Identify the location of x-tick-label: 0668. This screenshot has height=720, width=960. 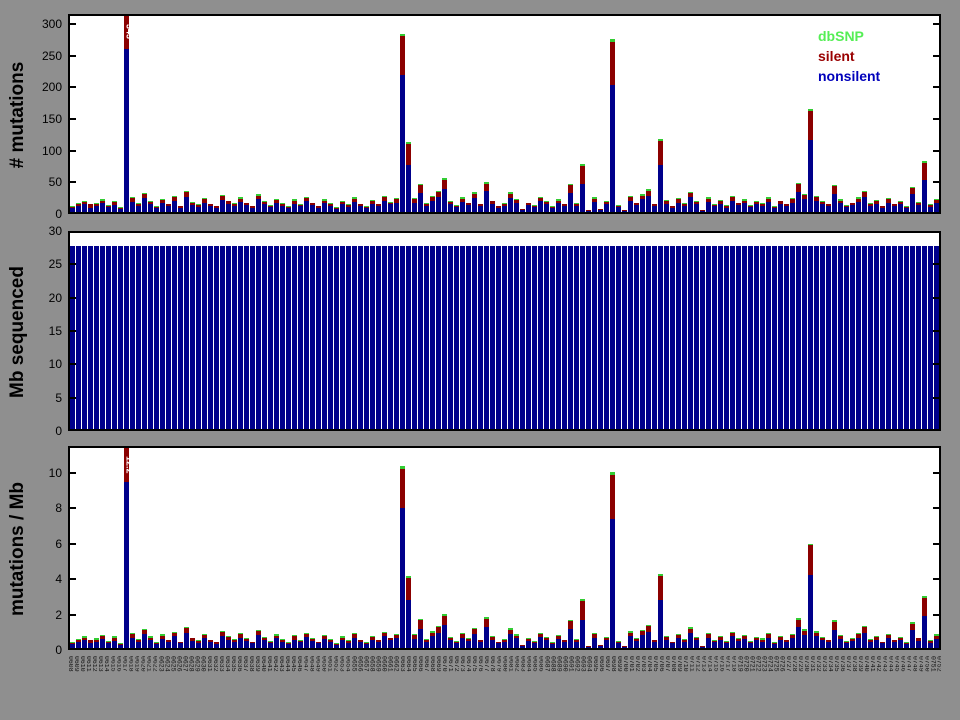
(432, 664).